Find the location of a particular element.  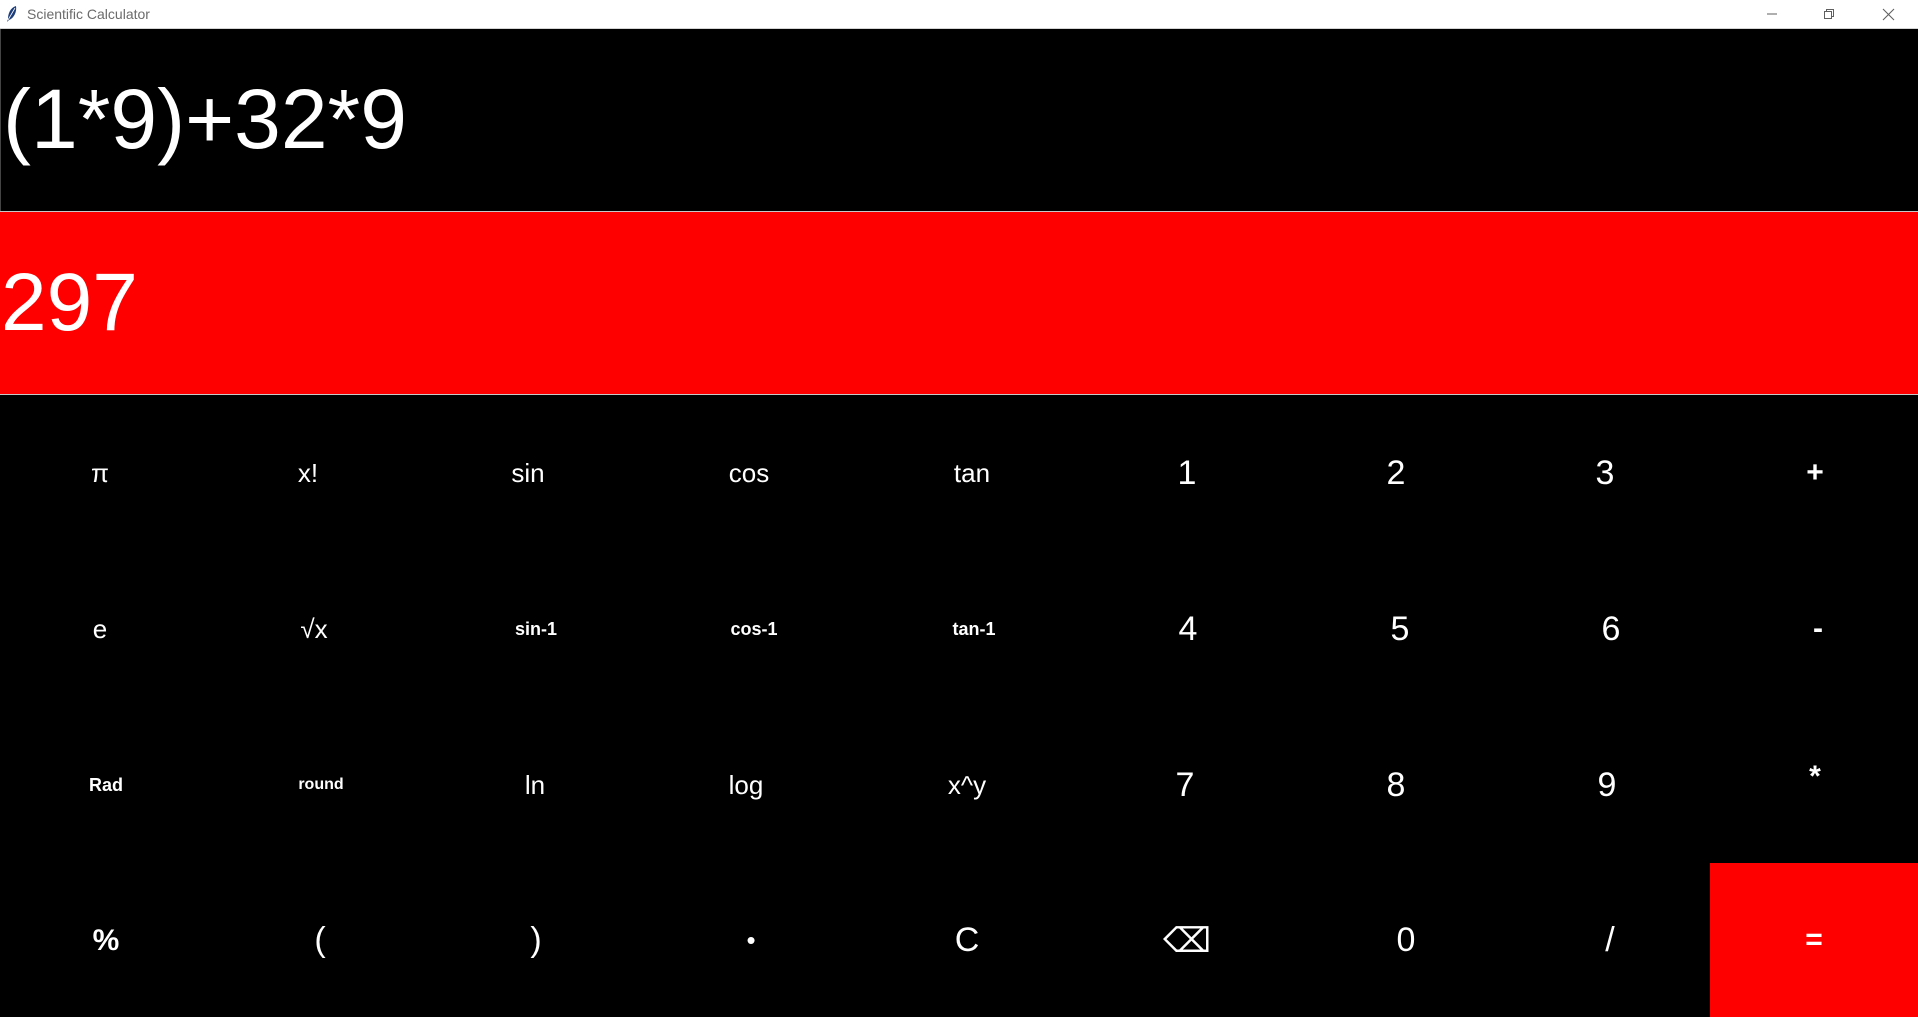

key-log: log is located at coordinates (746, 785).